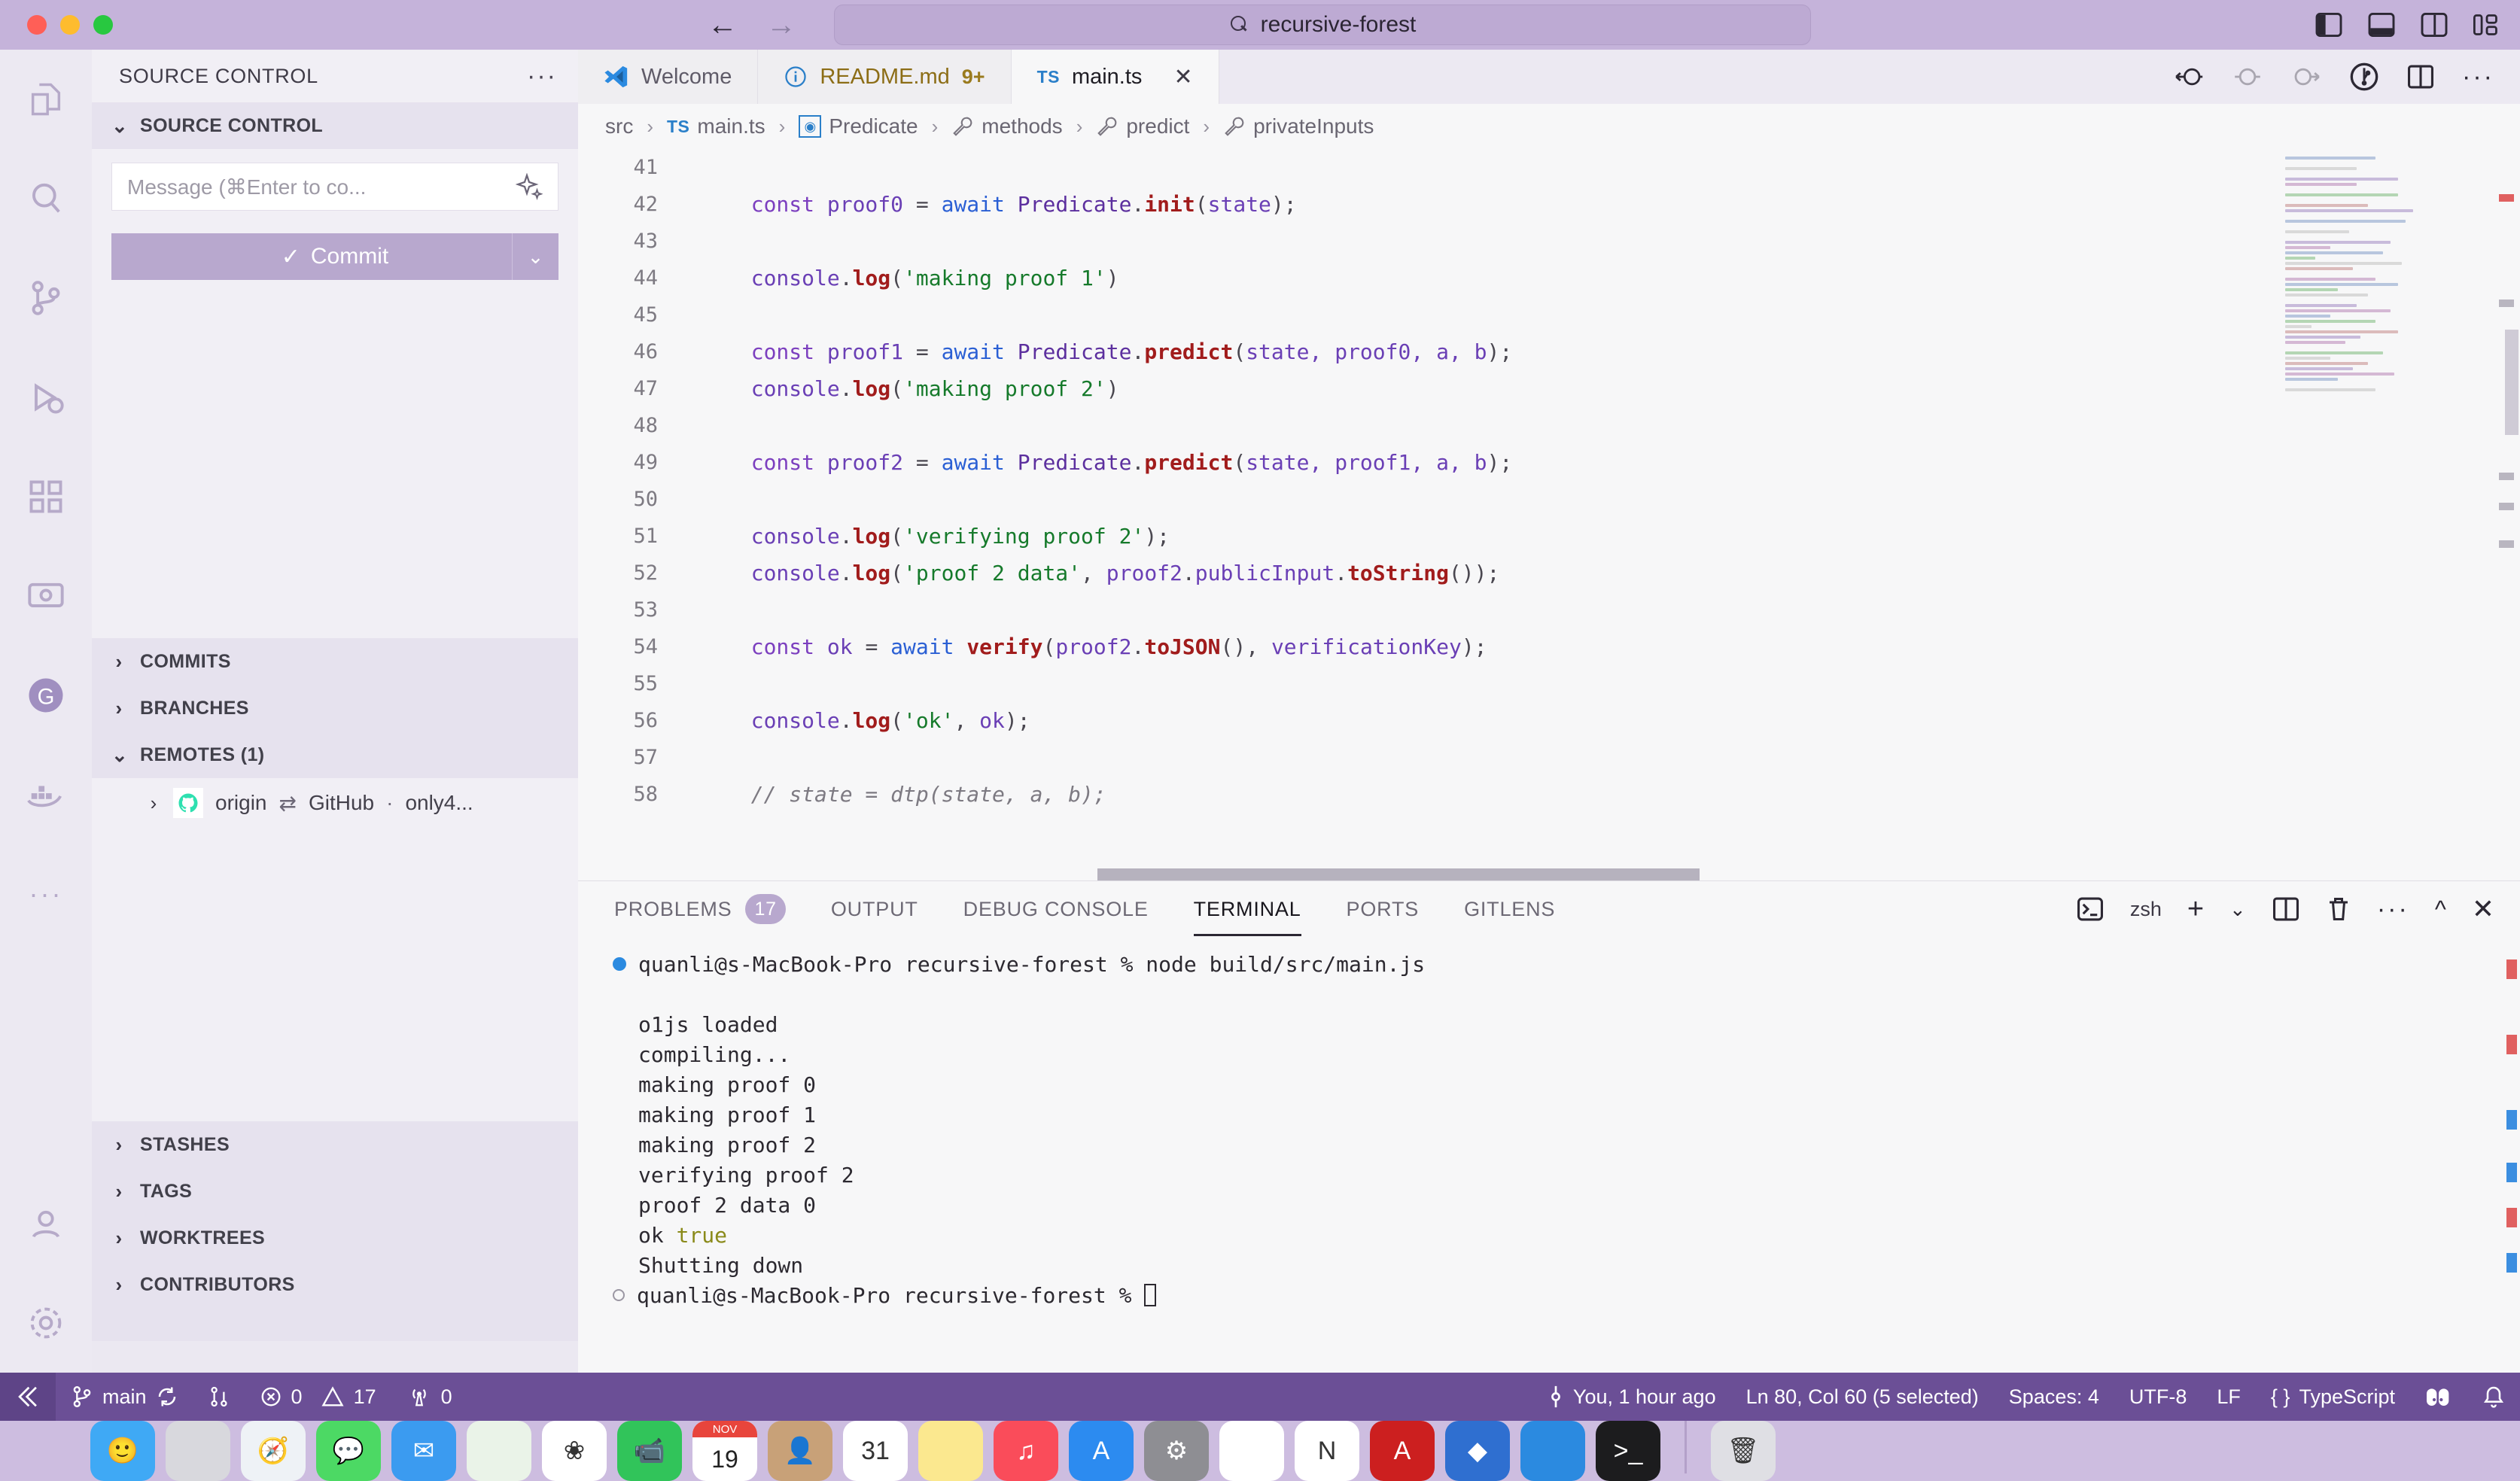 This screenshot has height=1481, width=2520. What do you see at coordinates (1549, 757) in the screenshot?
I see `code-line: 57` at bounding box center [1549, 757].